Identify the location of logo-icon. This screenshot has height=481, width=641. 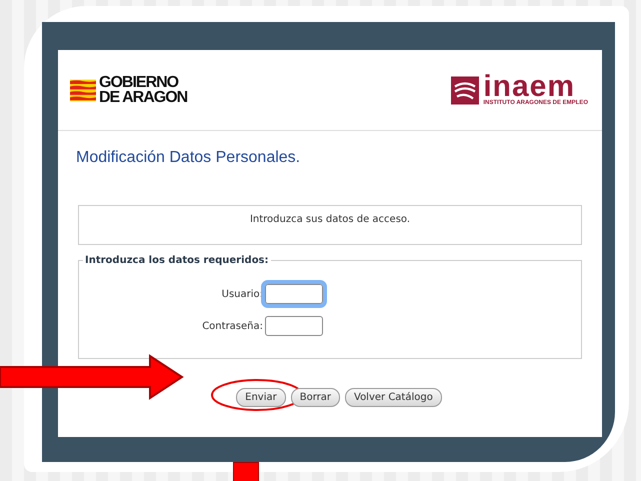
(465, 90).